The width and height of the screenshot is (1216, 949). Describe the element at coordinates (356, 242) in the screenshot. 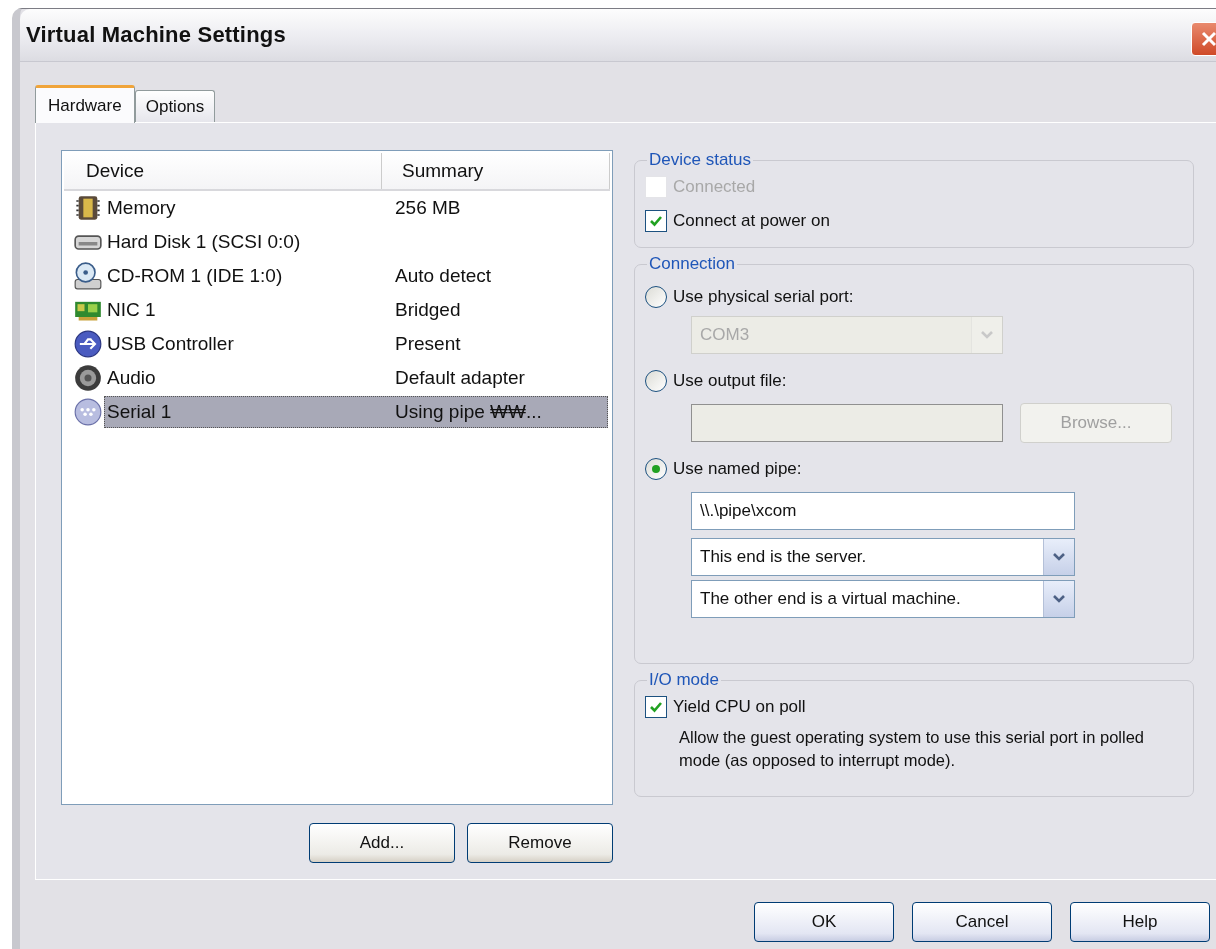

I see `device-row: Hard Disk 1 (SCSI 0:0)` at that location.